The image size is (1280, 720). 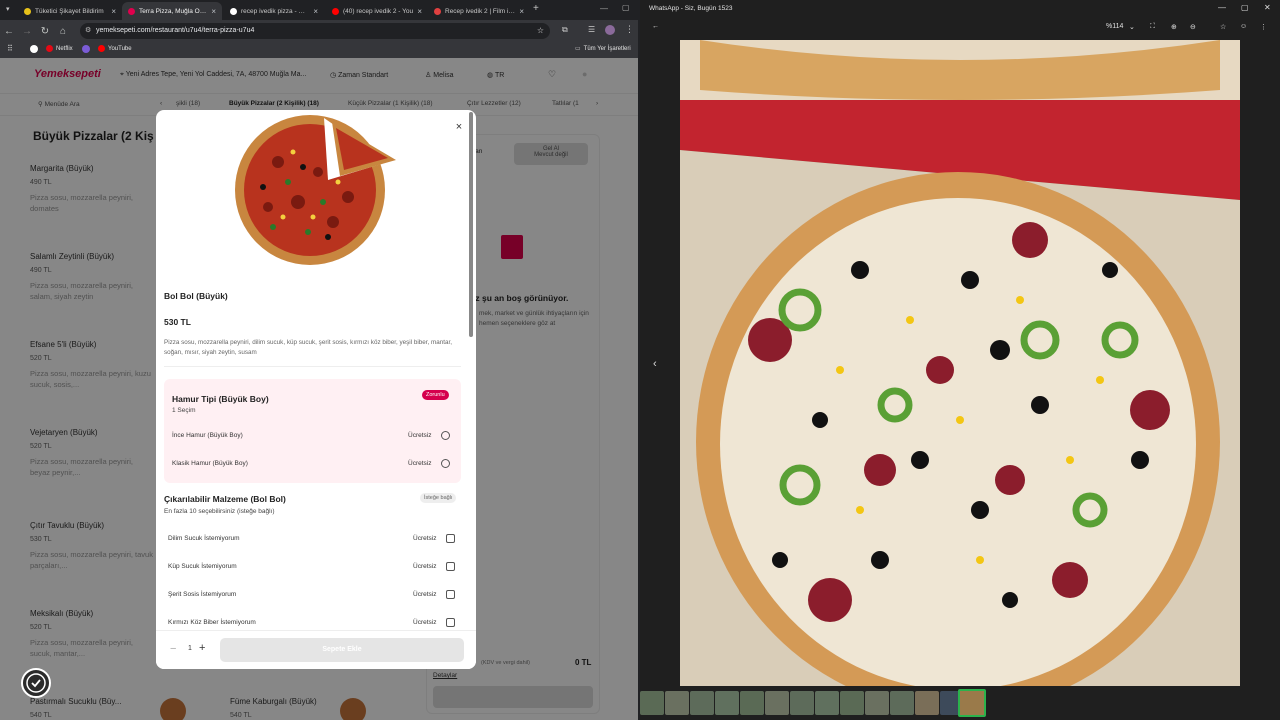 What do you see at coordinates (36, 683) in the screenshot?
I see `security-shield-icon` at bounding box center [36, 683].